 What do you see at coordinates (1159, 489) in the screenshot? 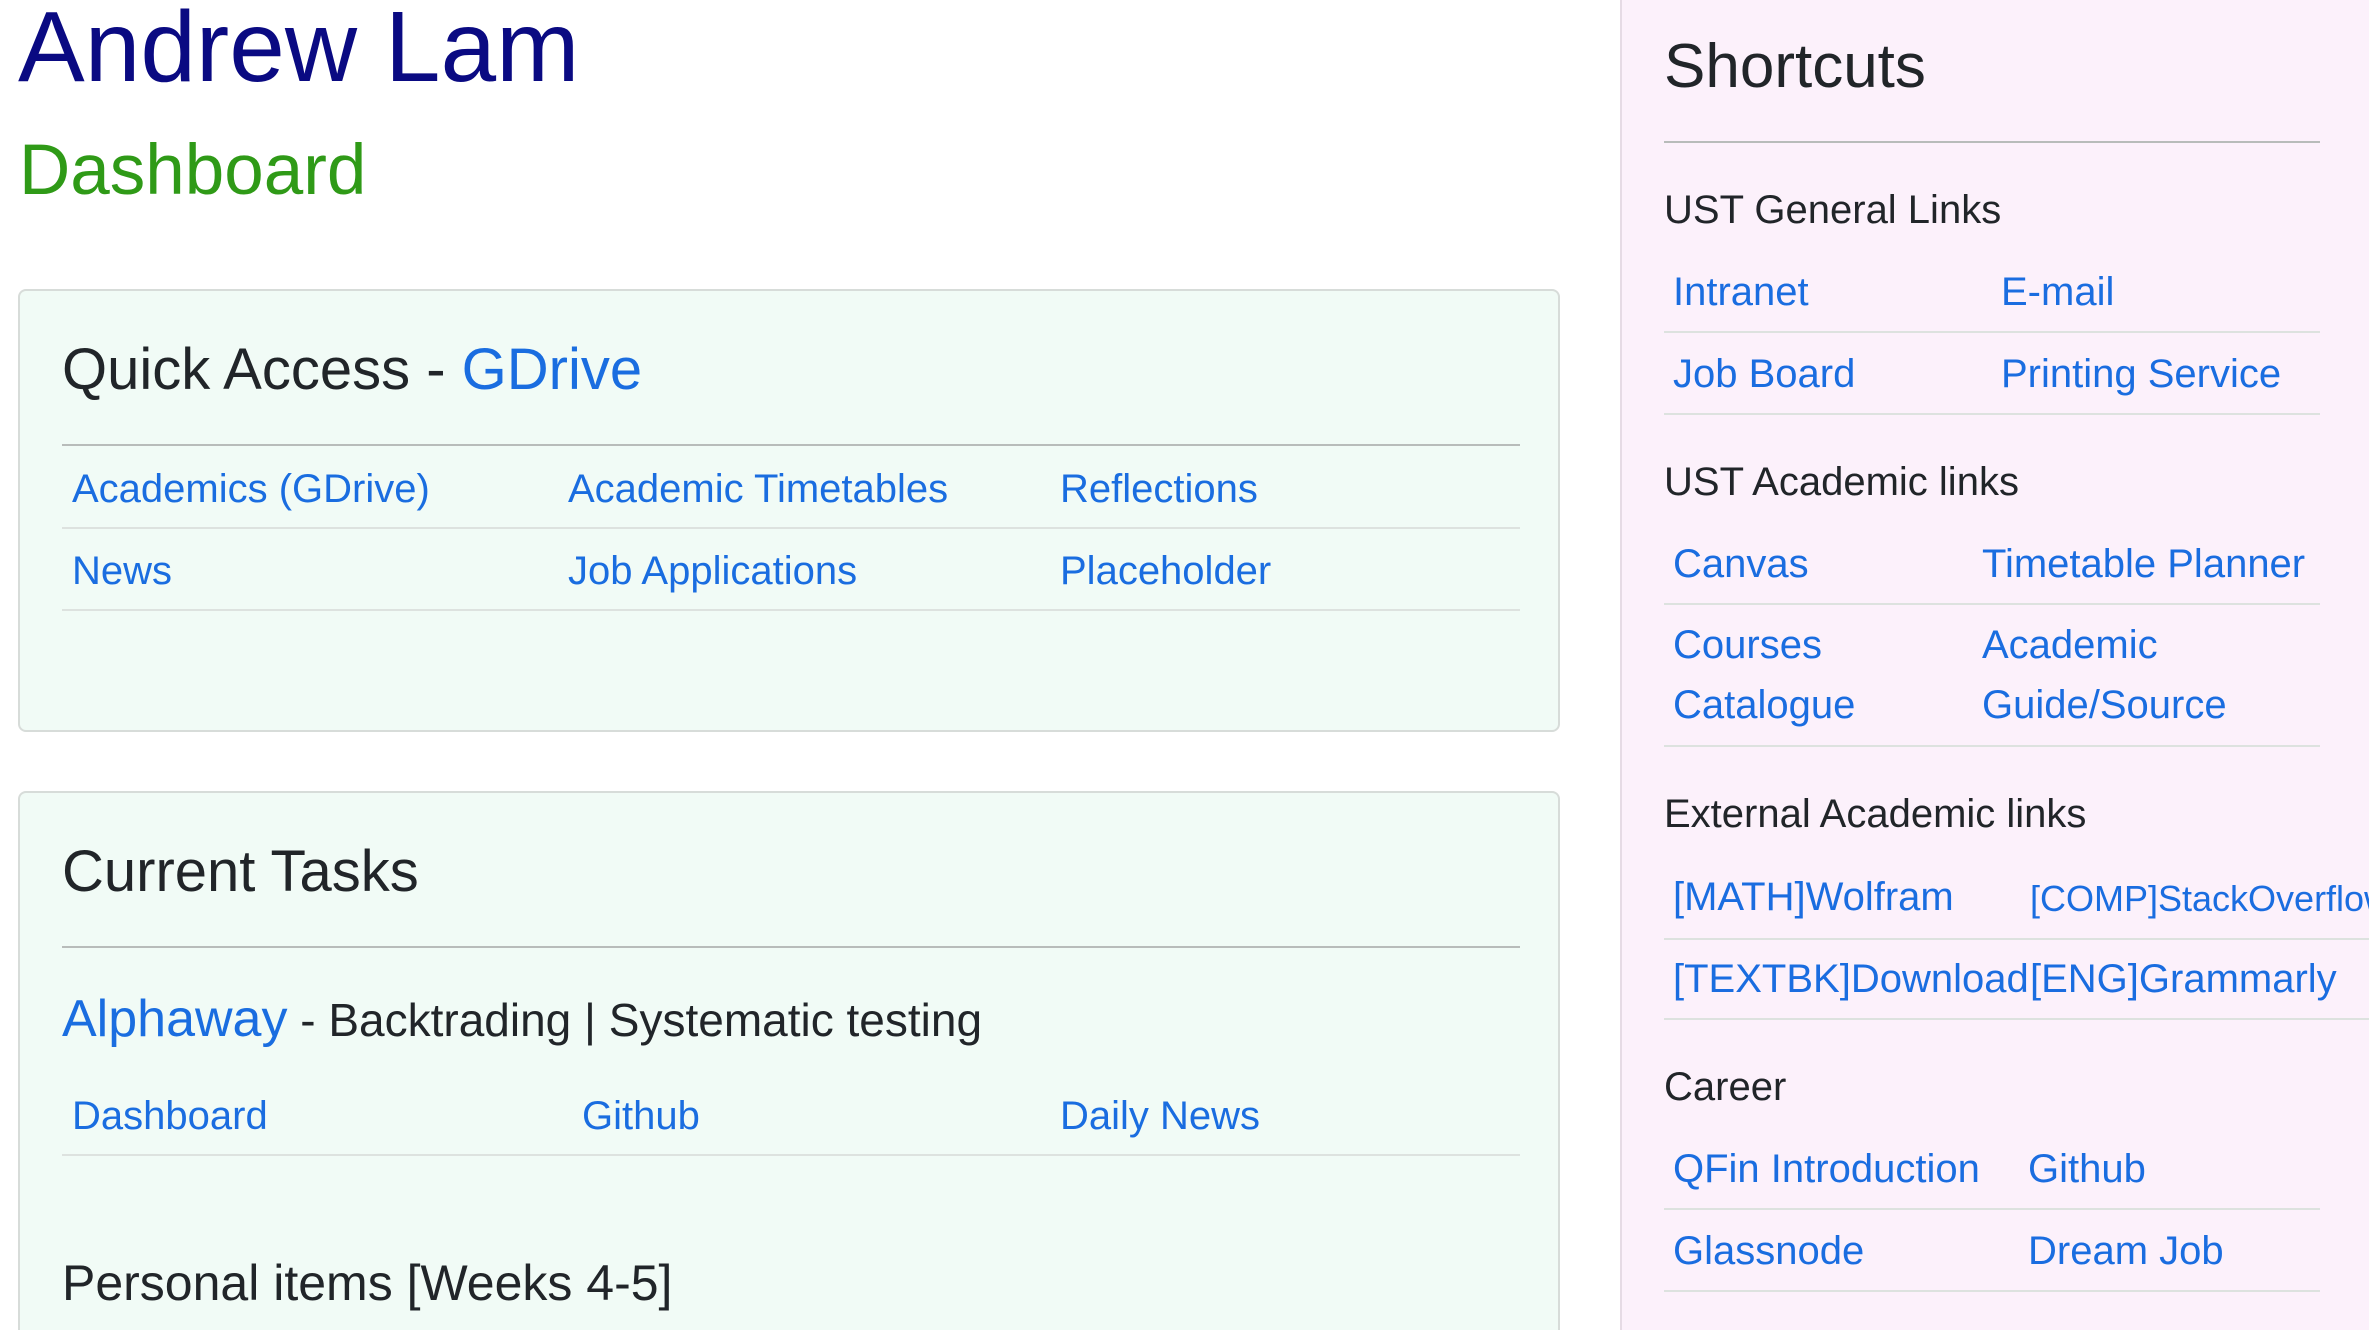
I see `reflections-link: Reflections` at bounding box center [1159, 489].